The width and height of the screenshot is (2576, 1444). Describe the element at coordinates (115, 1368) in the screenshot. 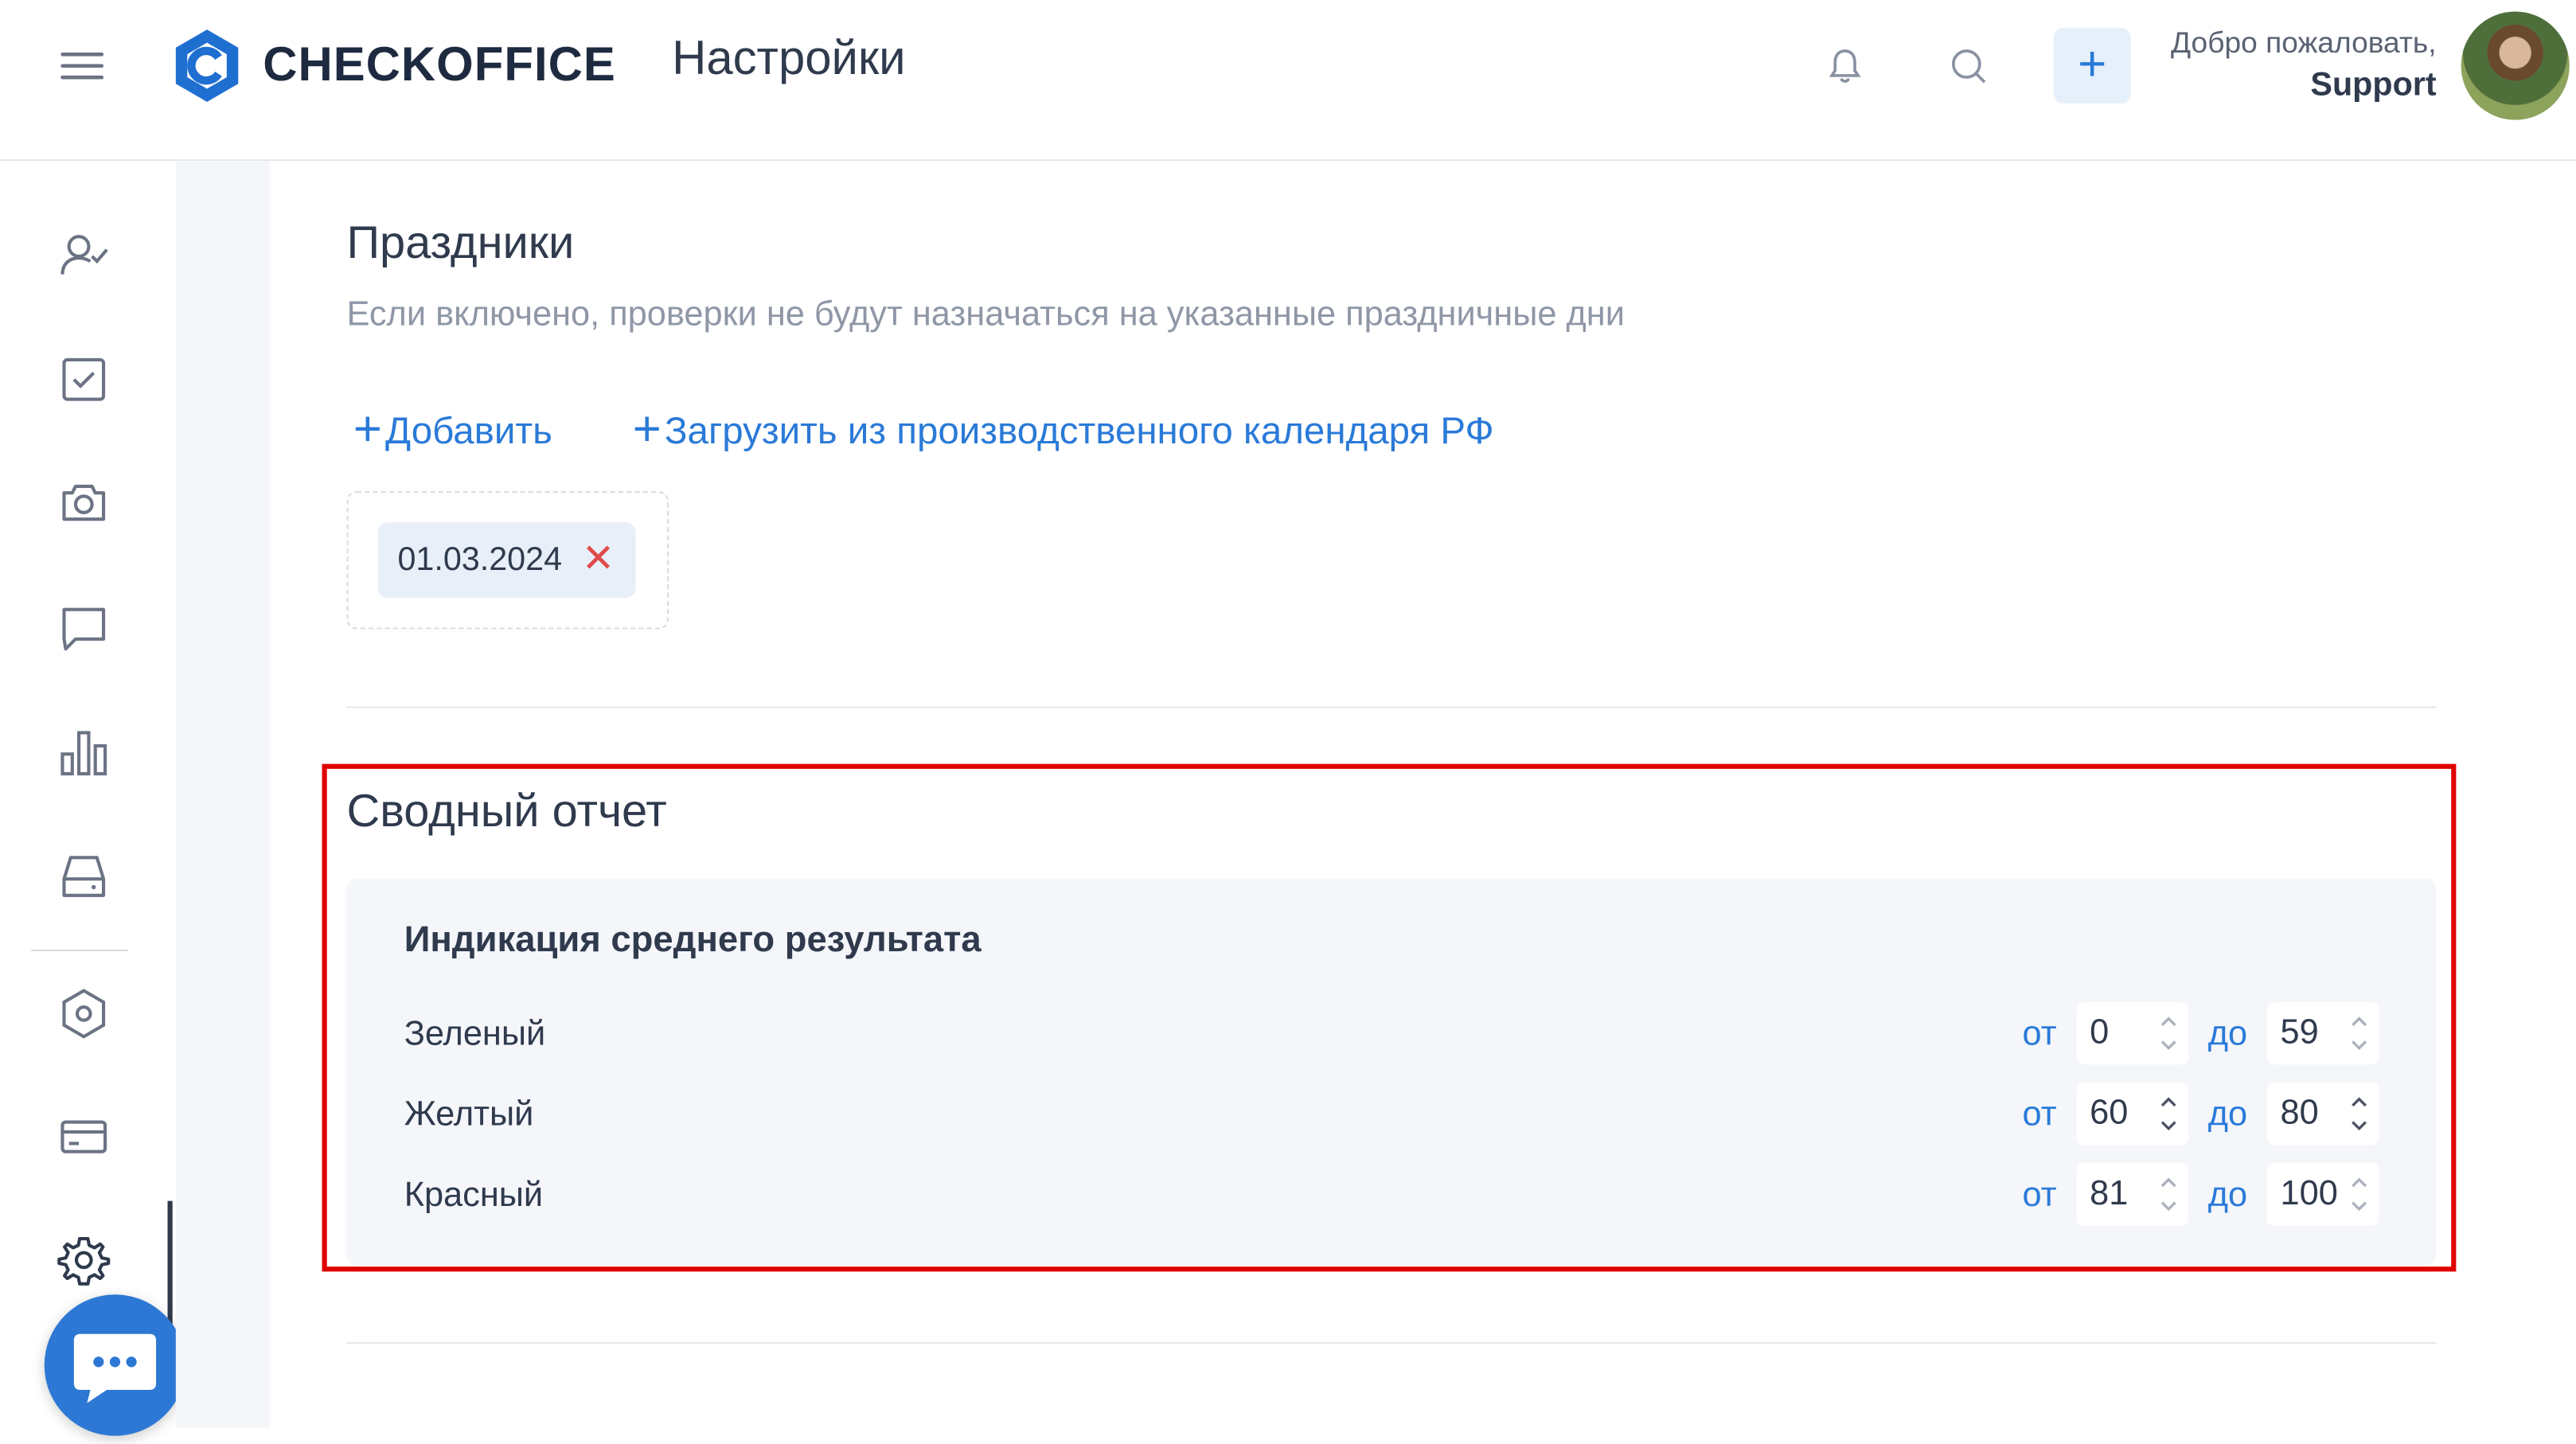

I see `chat-icon` at that location.